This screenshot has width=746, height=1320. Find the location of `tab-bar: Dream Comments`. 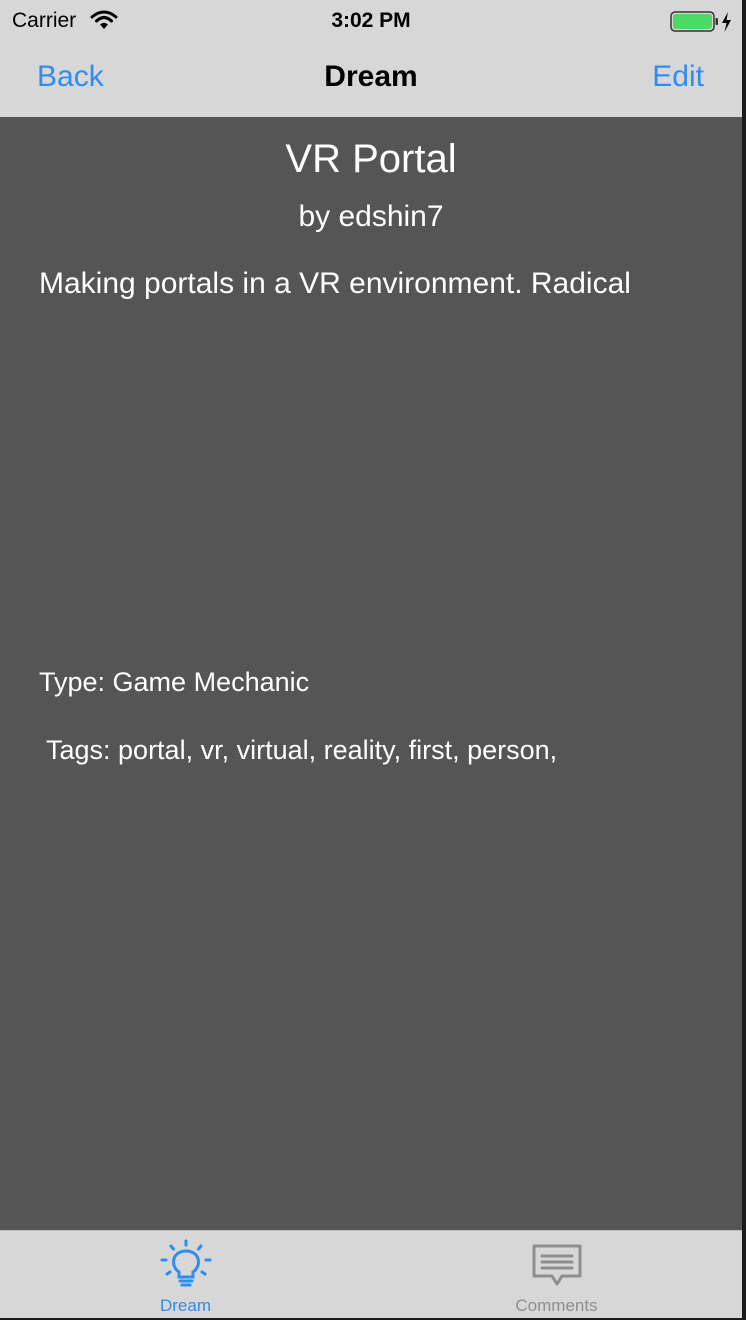

tab-bar: Dream Comments is located at coordinates (371, 1274).